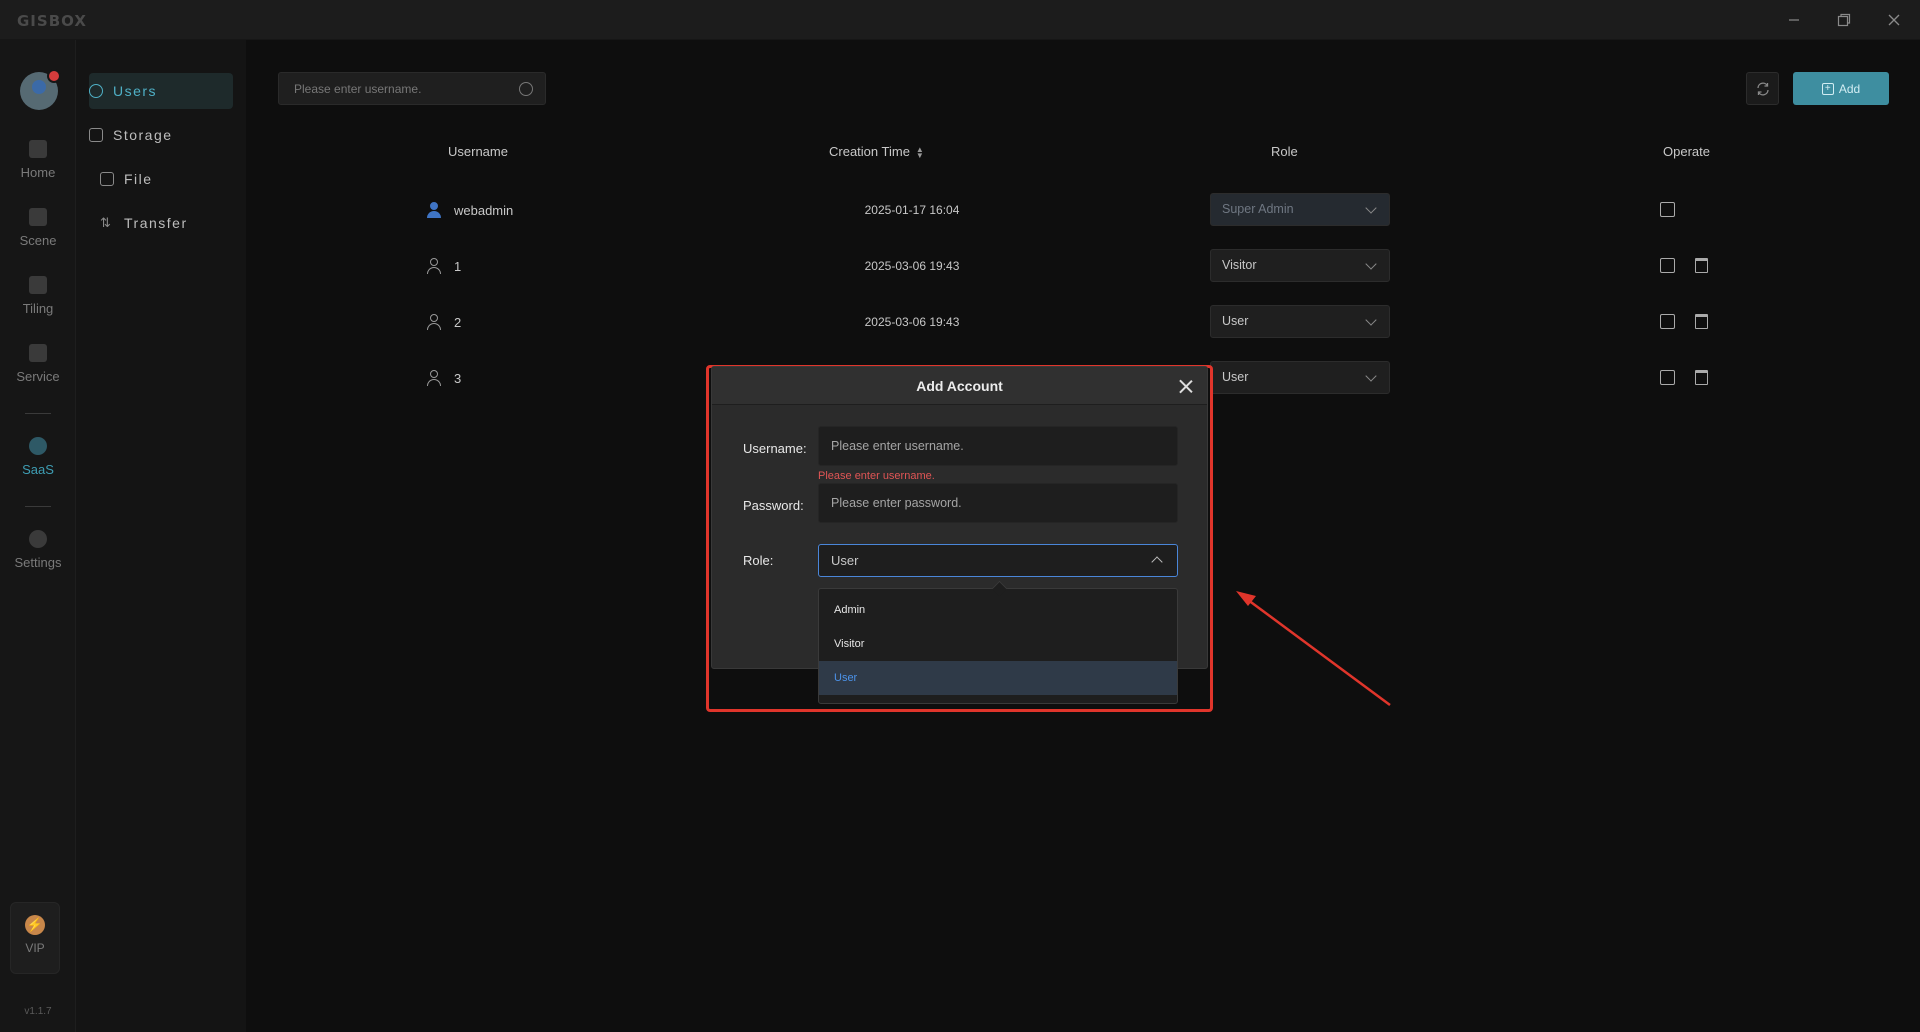  I want to click on tiling-icon, so click(38, 285).